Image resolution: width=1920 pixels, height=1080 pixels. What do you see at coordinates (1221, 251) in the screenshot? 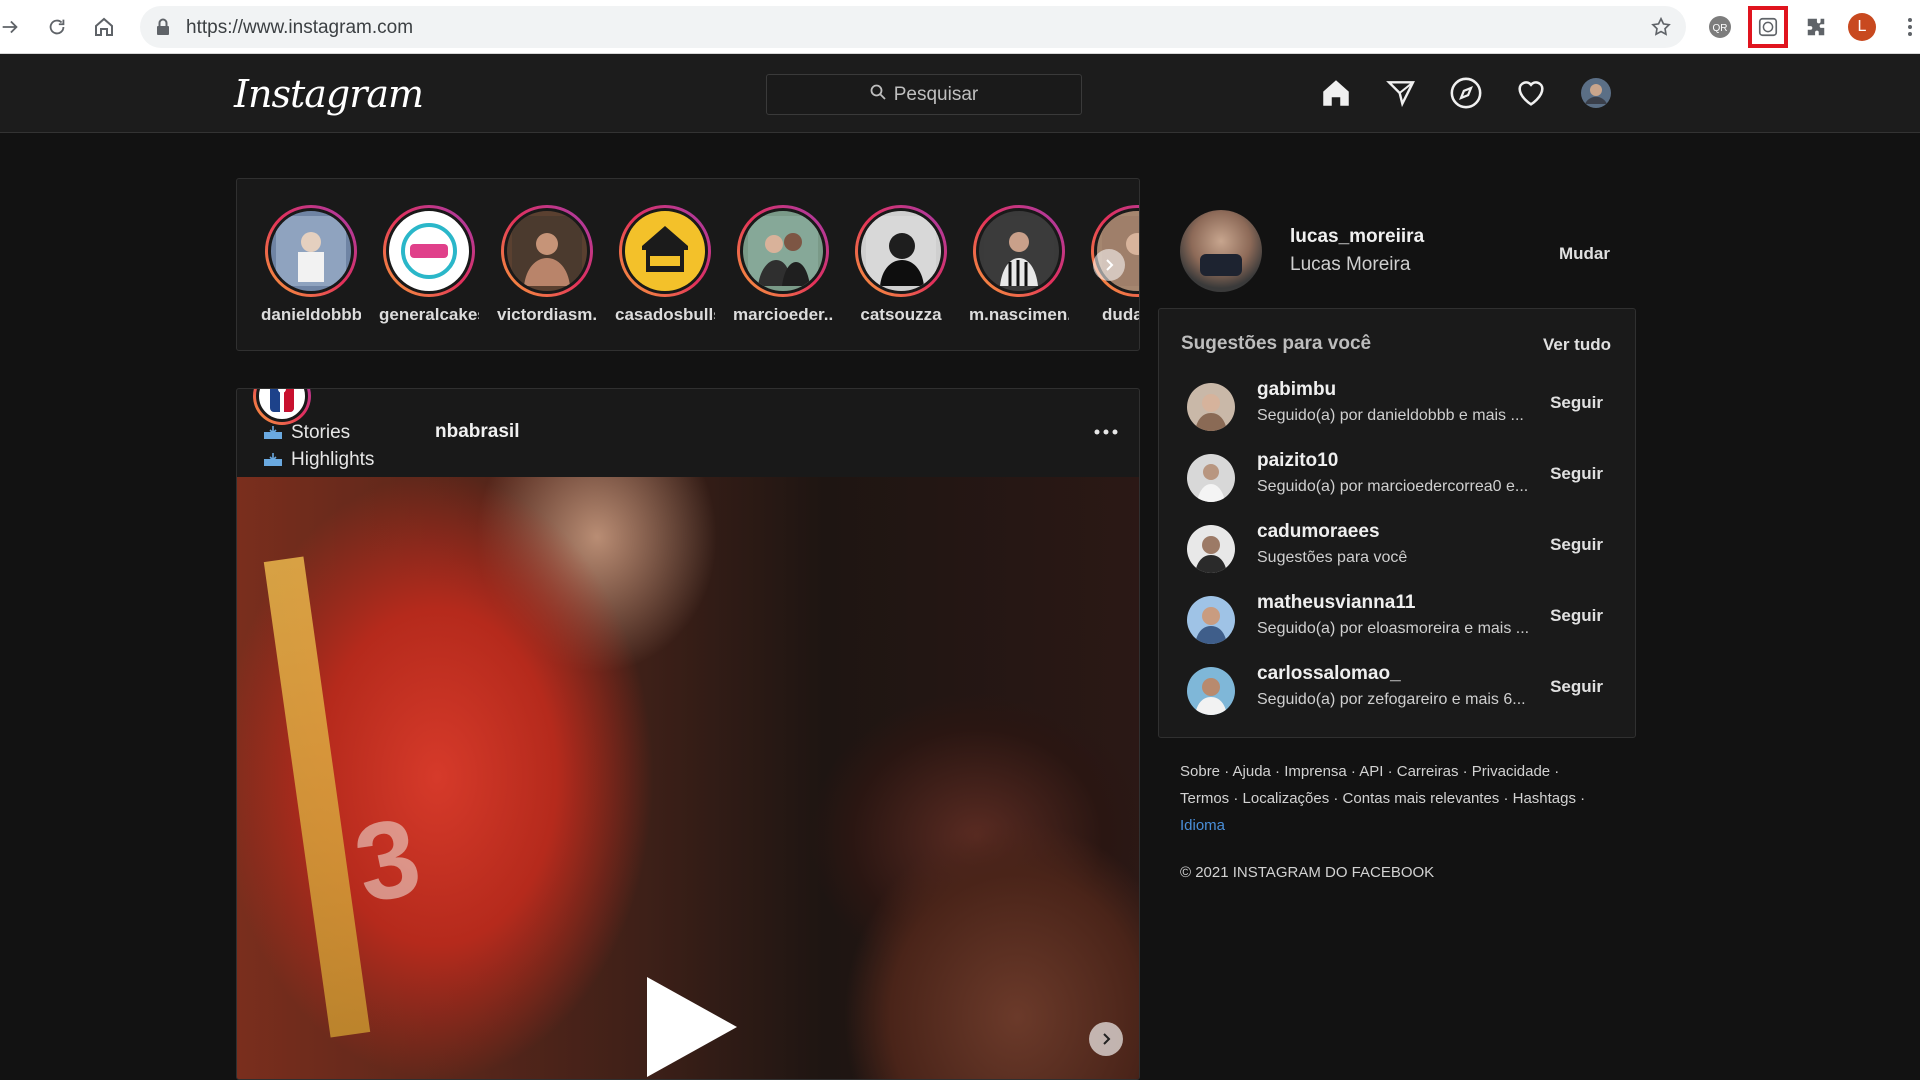
I see `current-user-avatar` at bounding box center [1221, 251].